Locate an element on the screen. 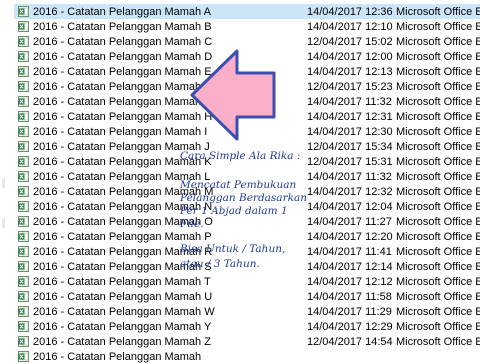 The width and height of the screenshot is (480, 364). file-date-modified: 14/04/2017 12:04 is located at coordinates (350, 206).